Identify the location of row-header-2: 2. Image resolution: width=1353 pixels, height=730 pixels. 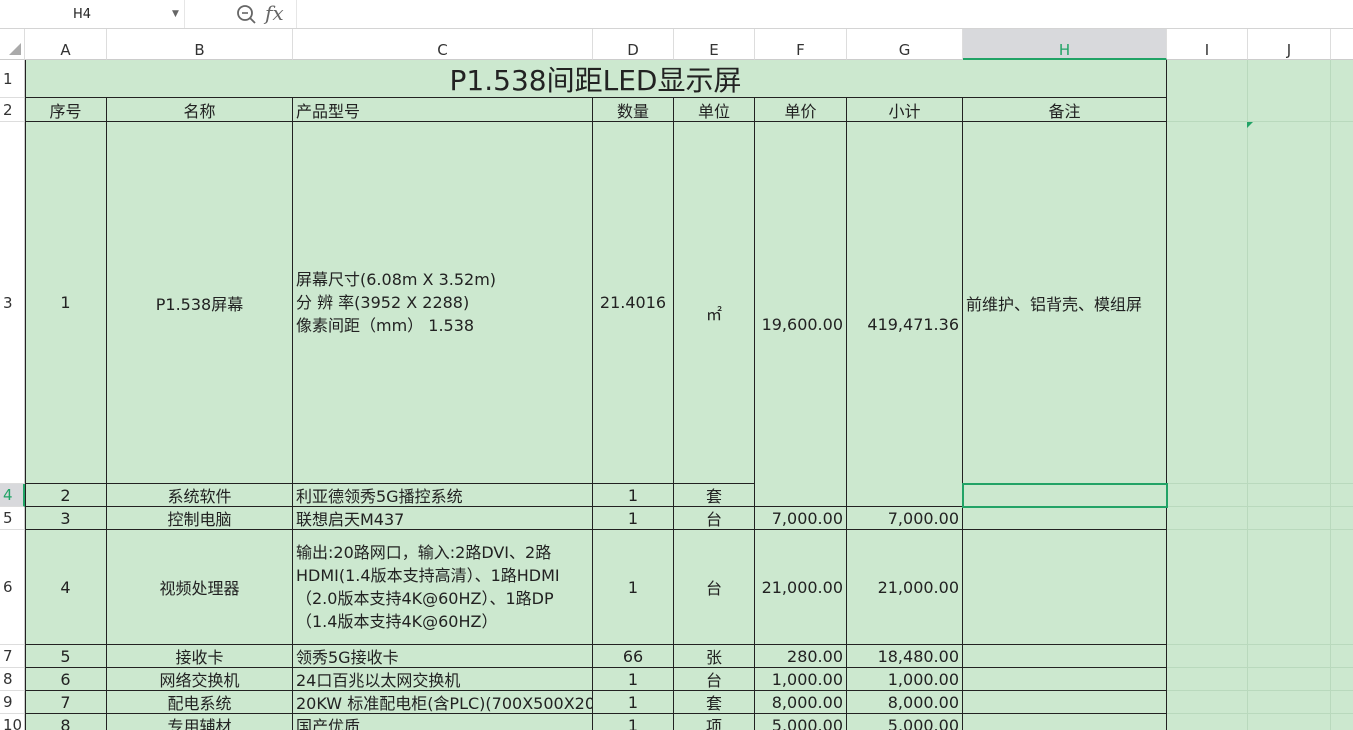
(12, 110).